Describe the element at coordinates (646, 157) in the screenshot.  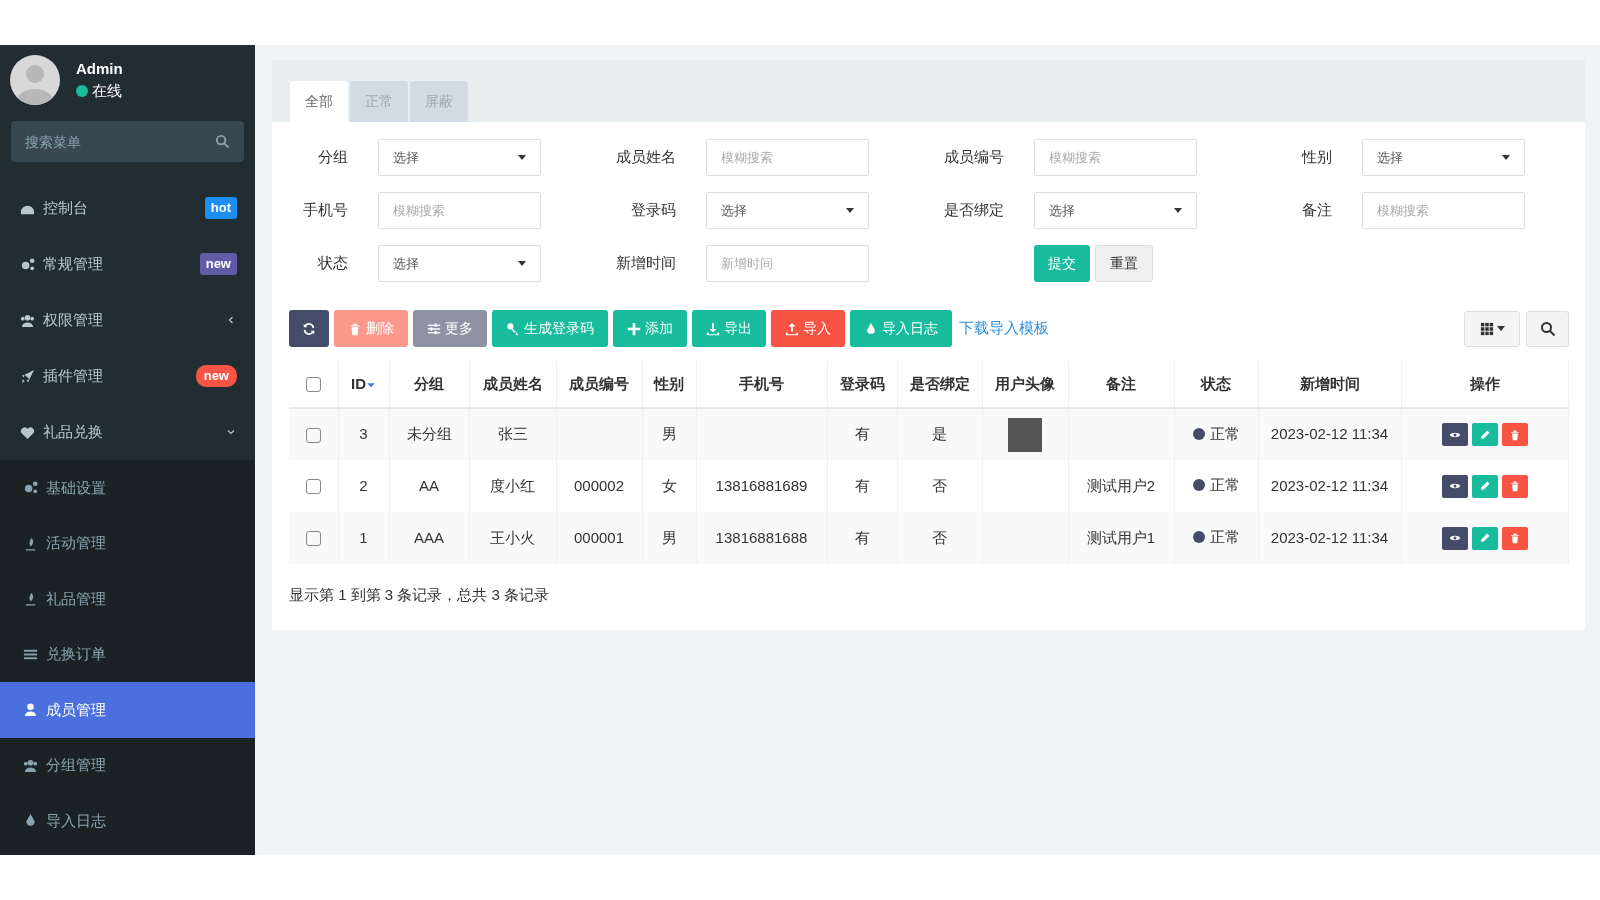
I see `field-label: 成员姓名` at that location.